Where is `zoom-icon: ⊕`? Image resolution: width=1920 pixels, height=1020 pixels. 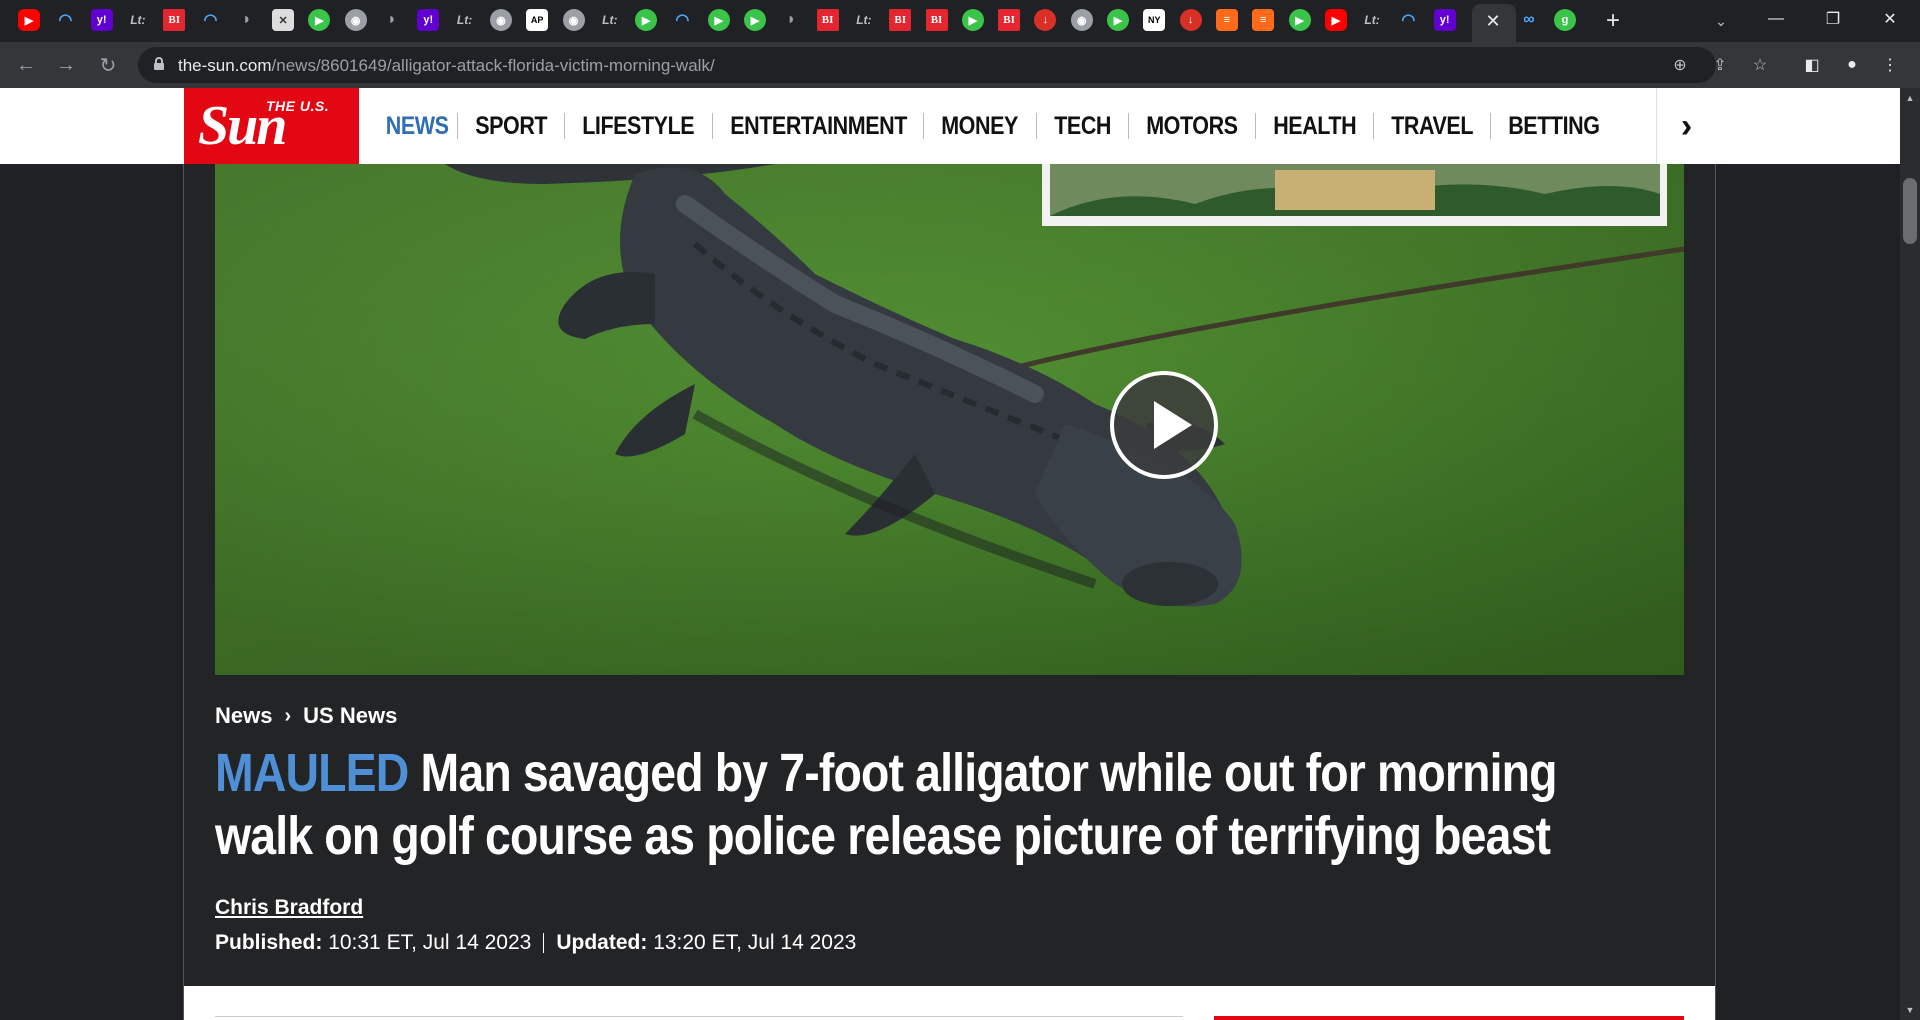 zoom-icon: ⊕ is located at coordinates (1680, 65).